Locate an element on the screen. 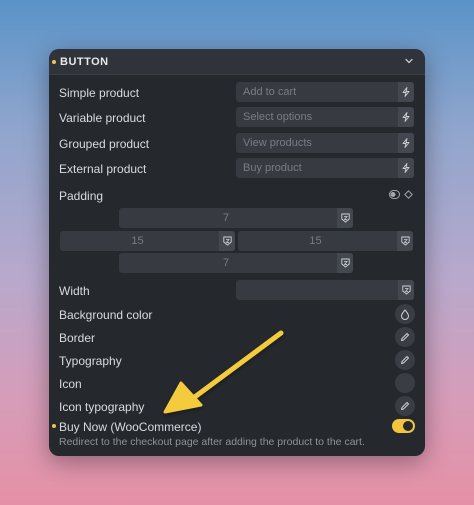  padding-right-value: 15 is located at coordinates (315, 241).